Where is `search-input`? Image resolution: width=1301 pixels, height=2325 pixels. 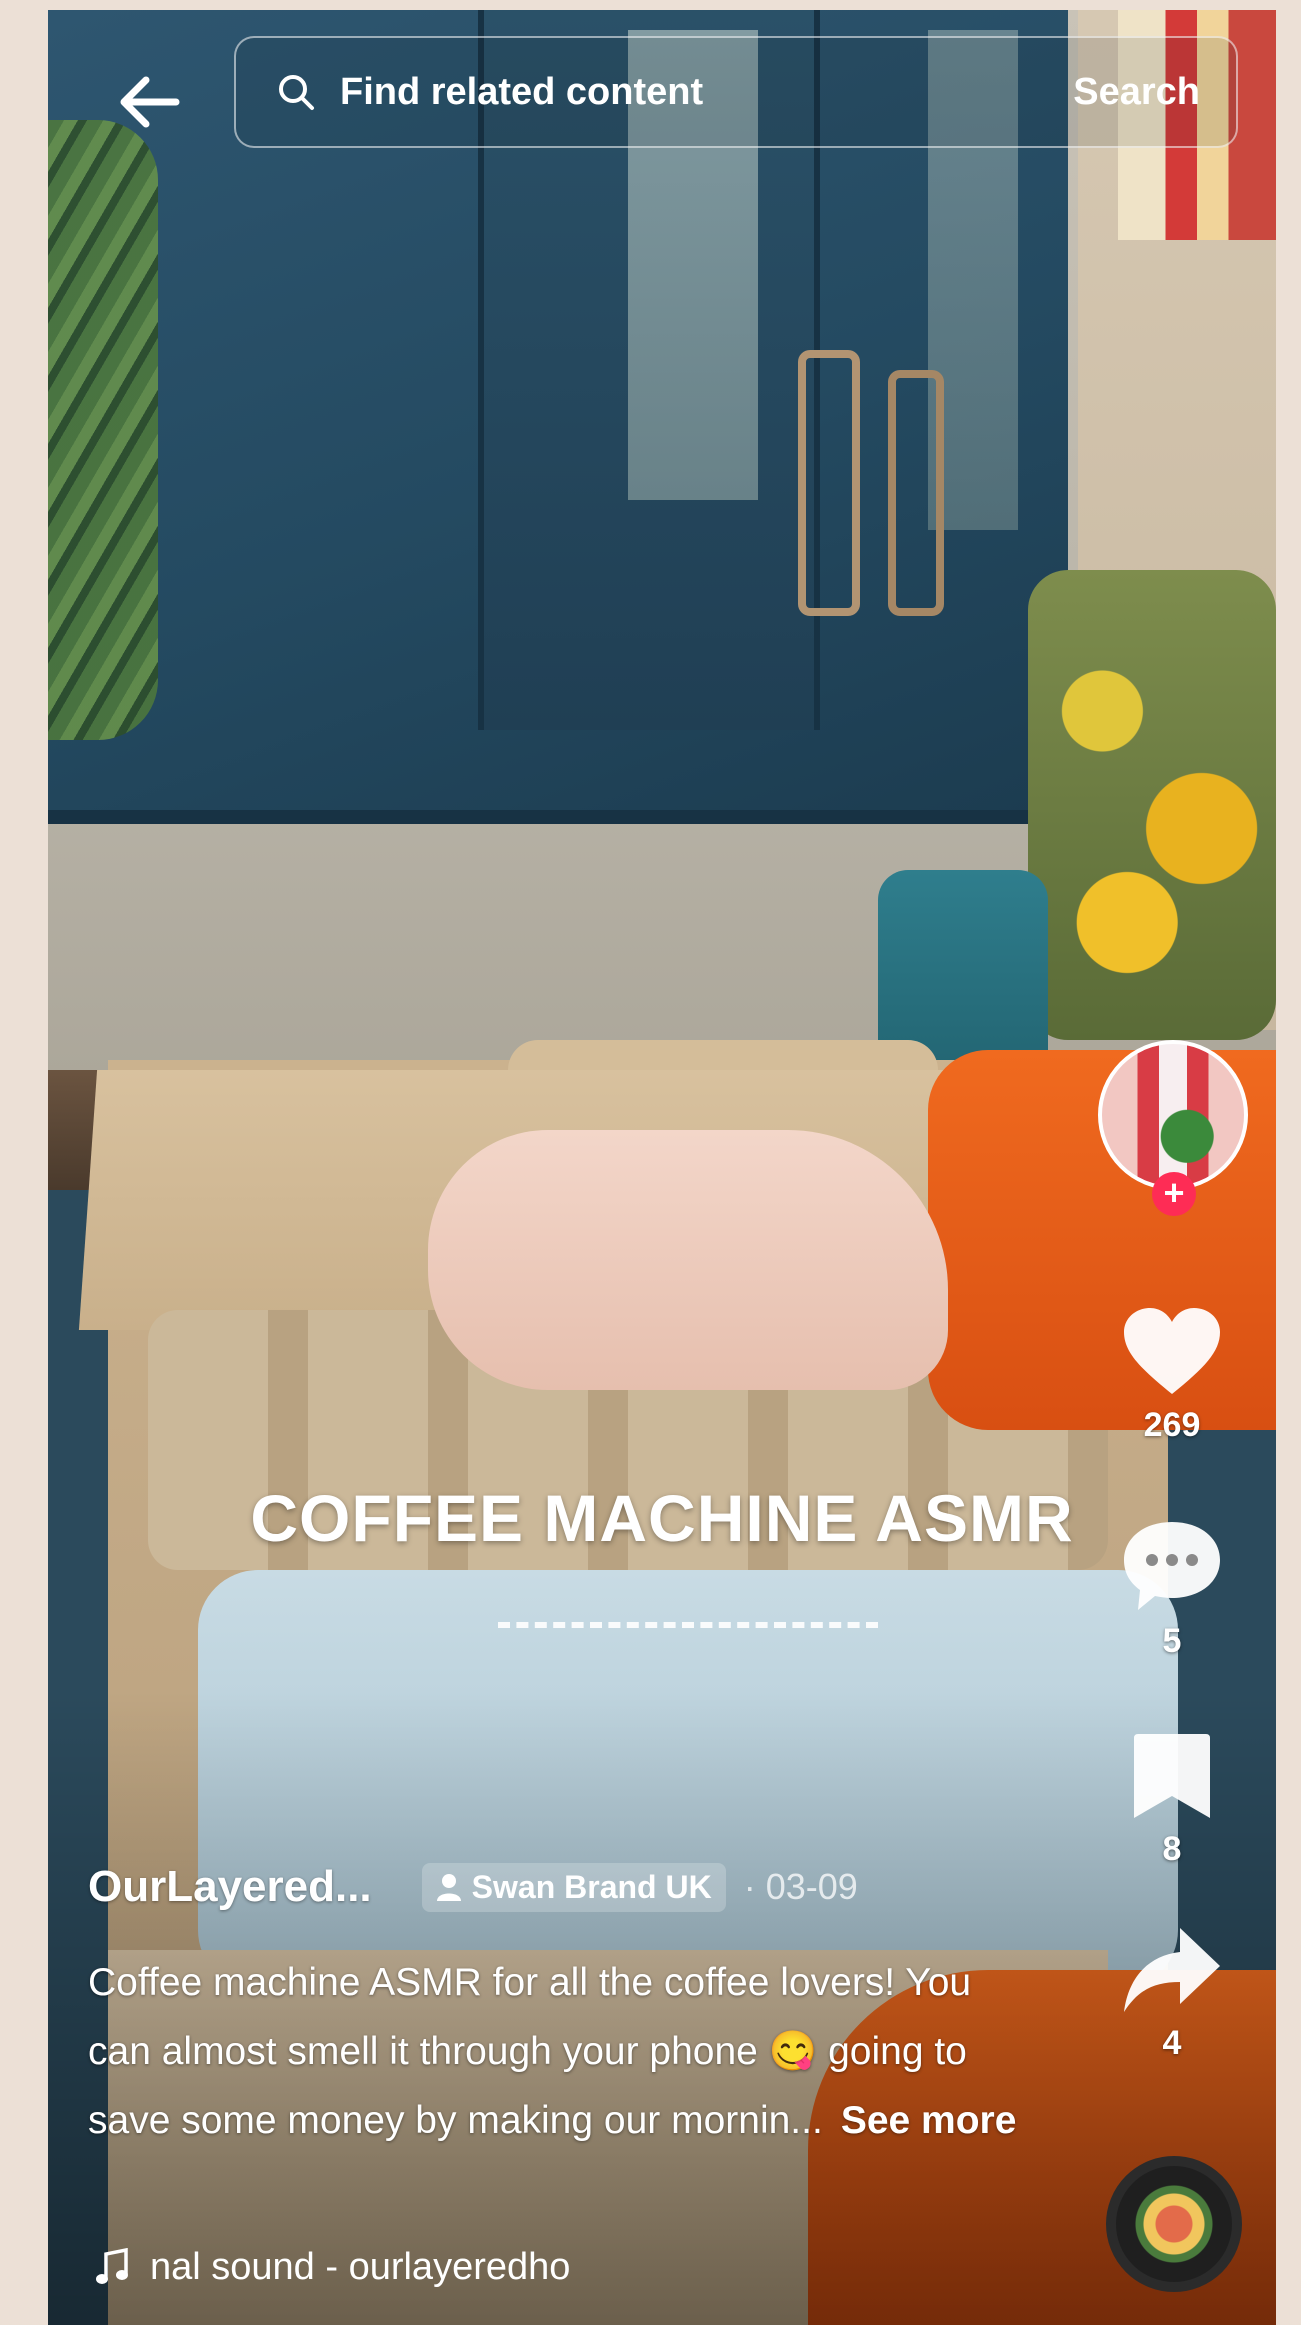
search-input is located at coordinates (706, 92).